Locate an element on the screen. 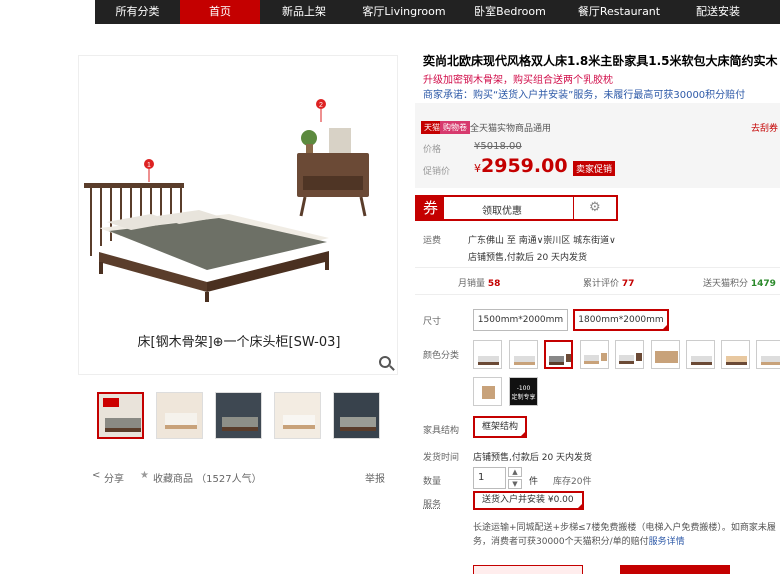 This screenshot has width=780, height=574. review-count-label: 累计评价 is located at coordinates (601, 284).